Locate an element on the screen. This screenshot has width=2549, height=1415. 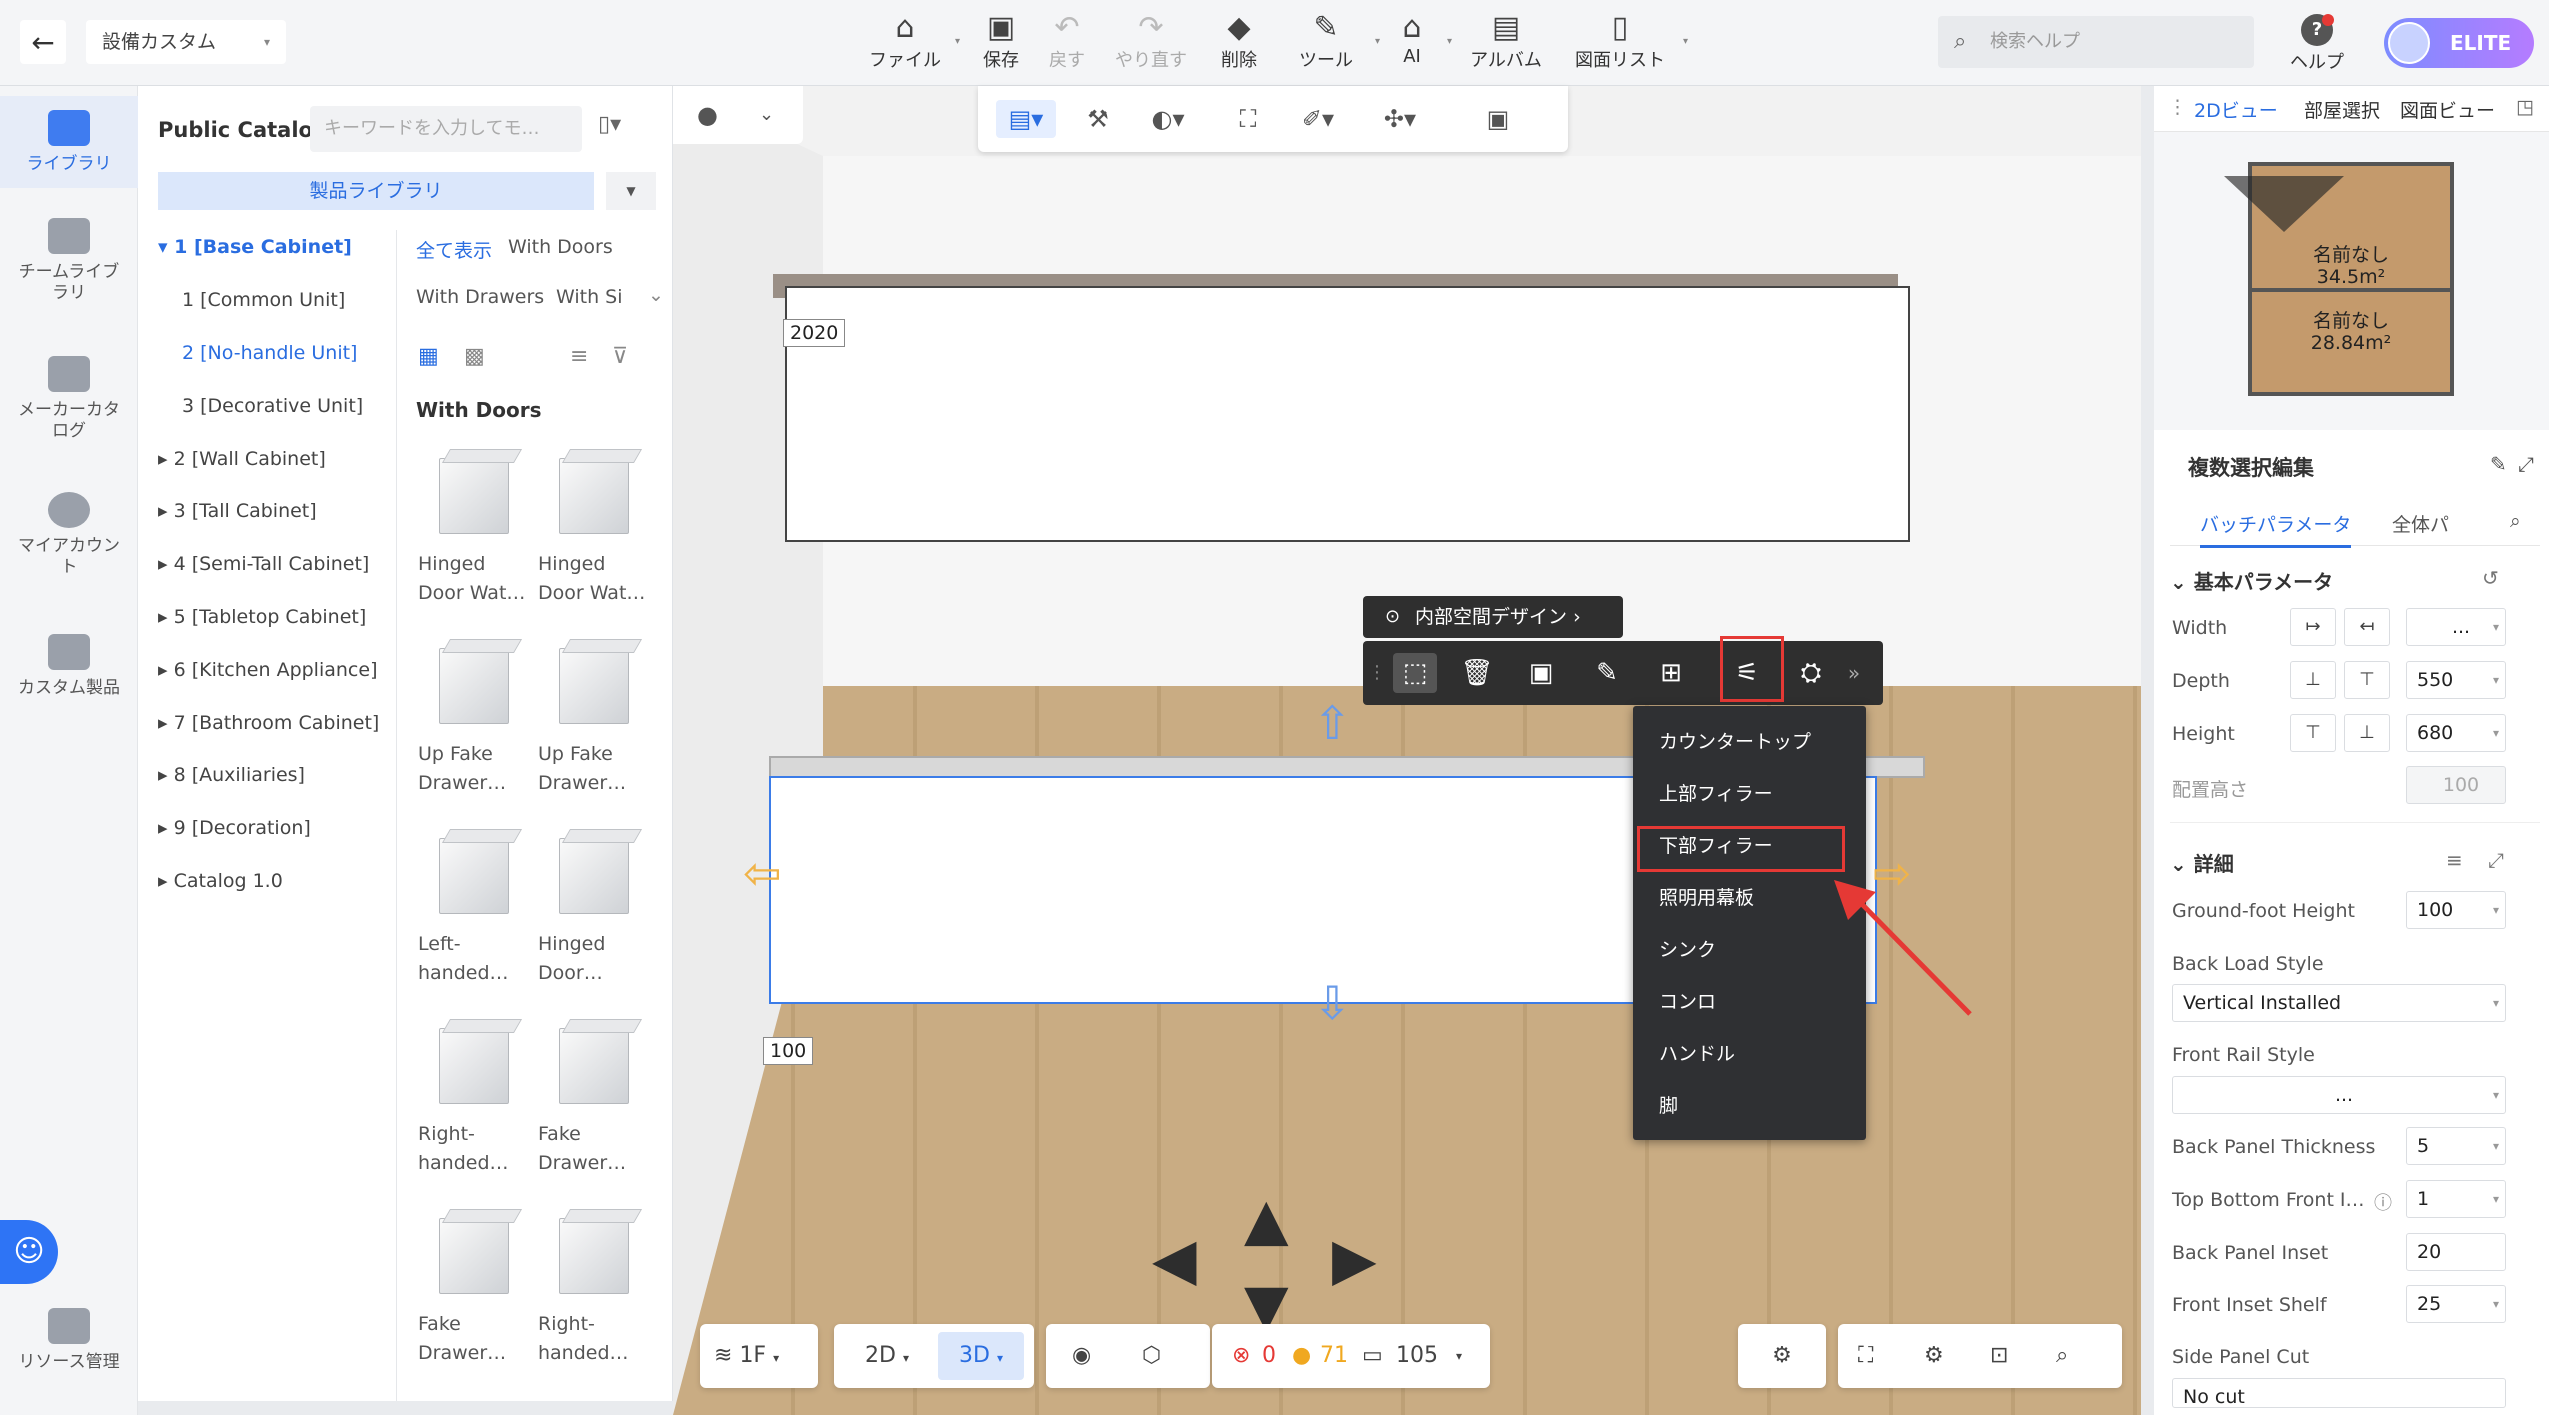
tree-item-semi-tall-cabinet: ▸ 4 [Semi-Tall Cabinet] is located at coordinates (263, 578).